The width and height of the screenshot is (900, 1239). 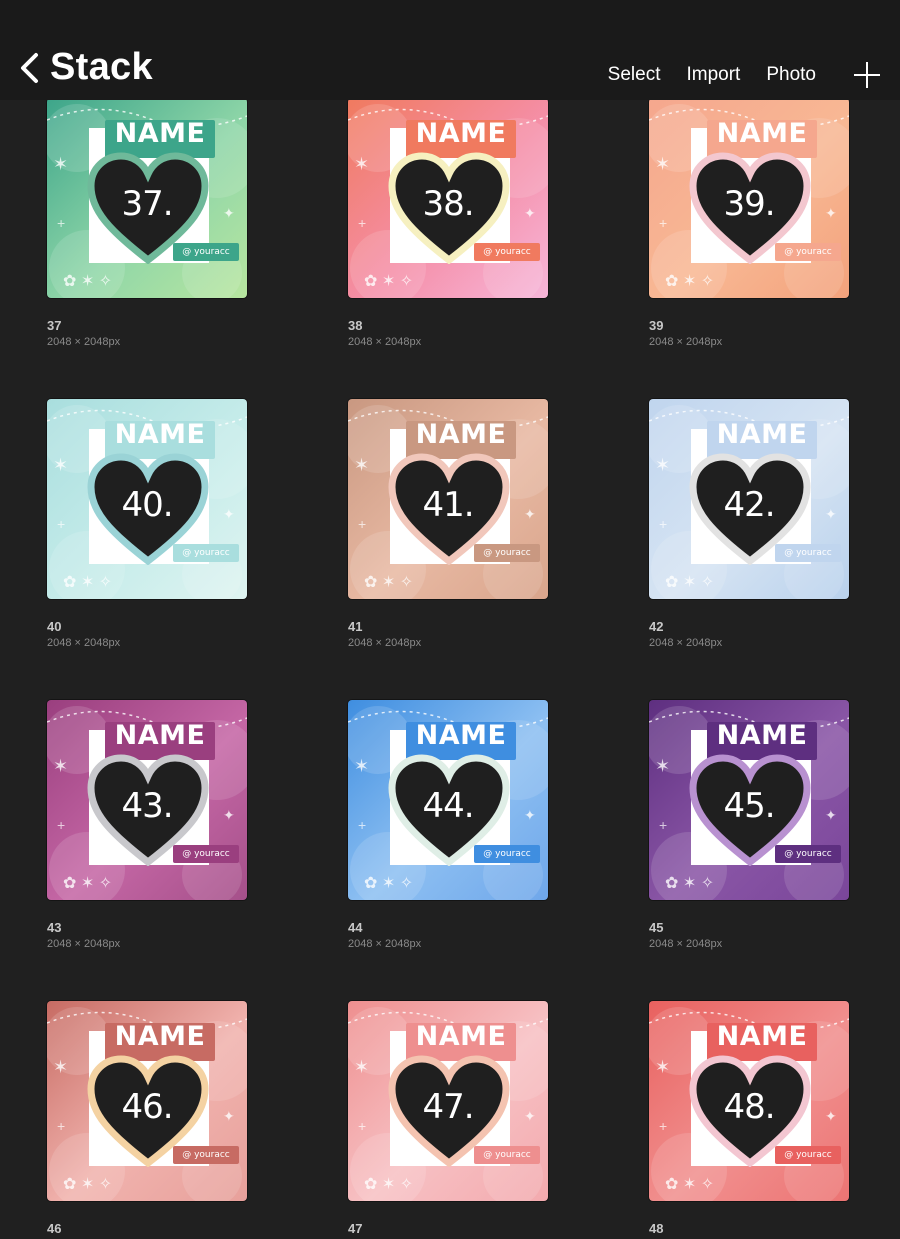 I want to click on import-button: Import, so click(x=713, y=75).